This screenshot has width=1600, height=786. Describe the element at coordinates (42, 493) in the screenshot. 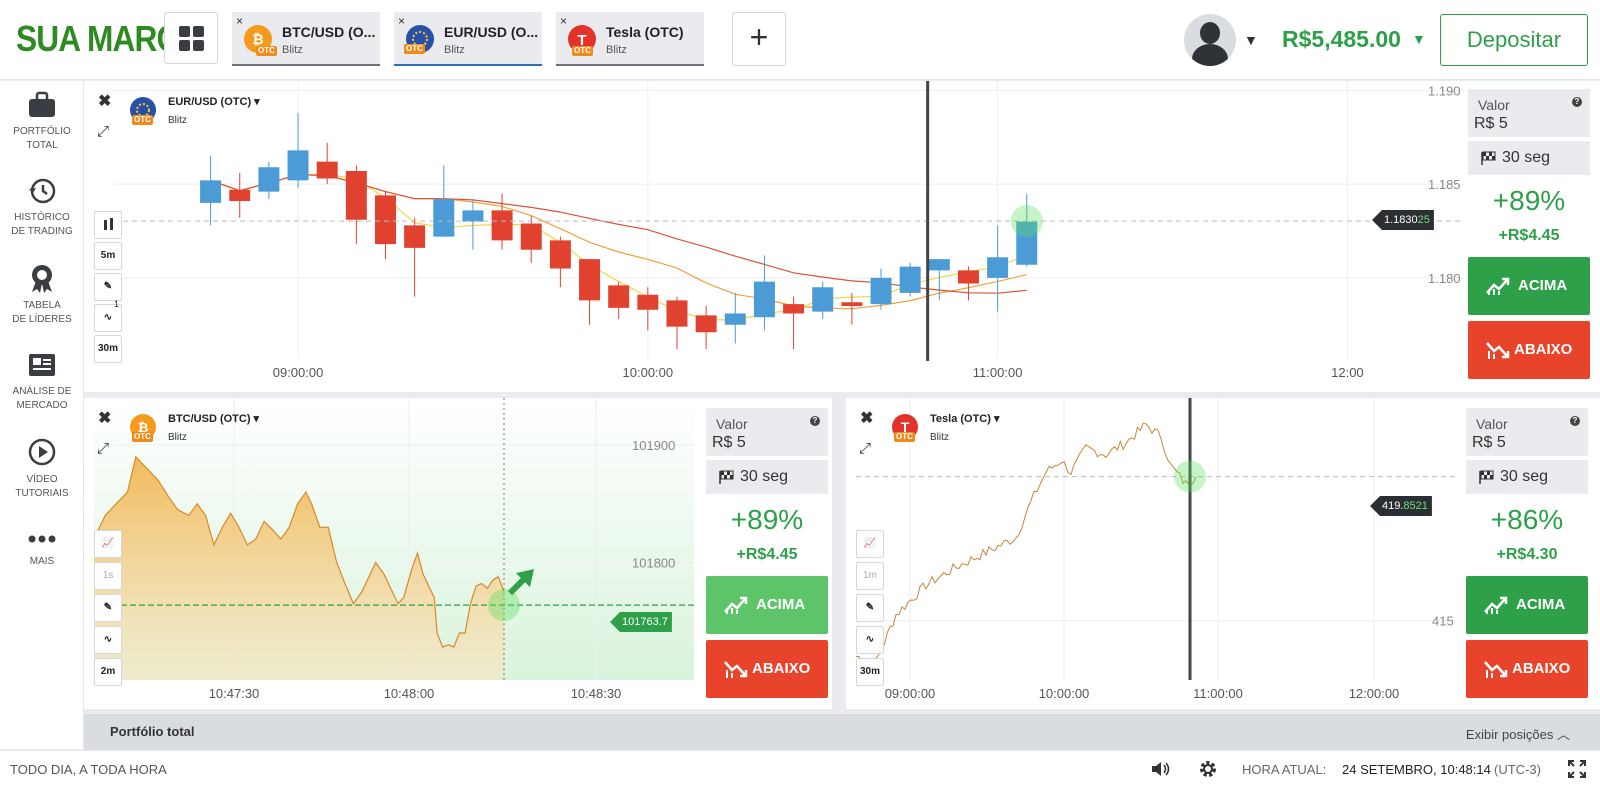

I see `sidebar-item-label: TUTORIAIS` at that location.